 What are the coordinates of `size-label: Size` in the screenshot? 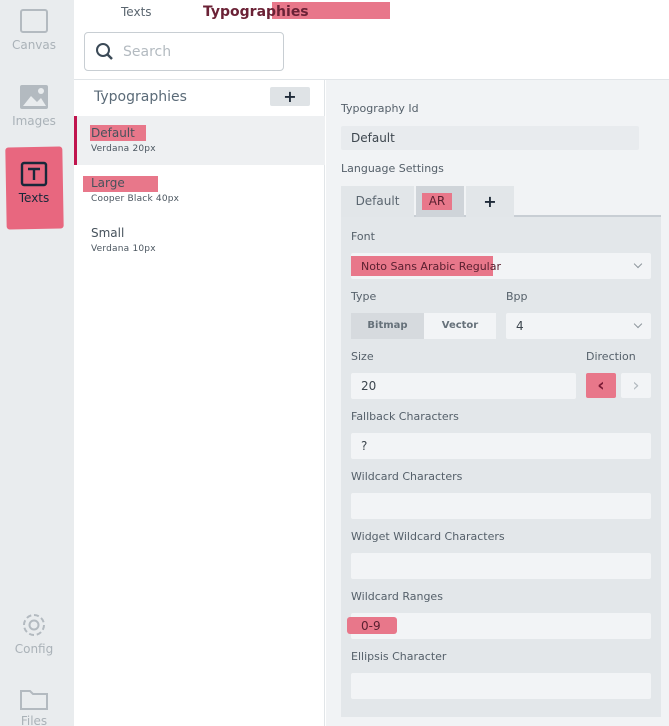 It's located at (362, 356).